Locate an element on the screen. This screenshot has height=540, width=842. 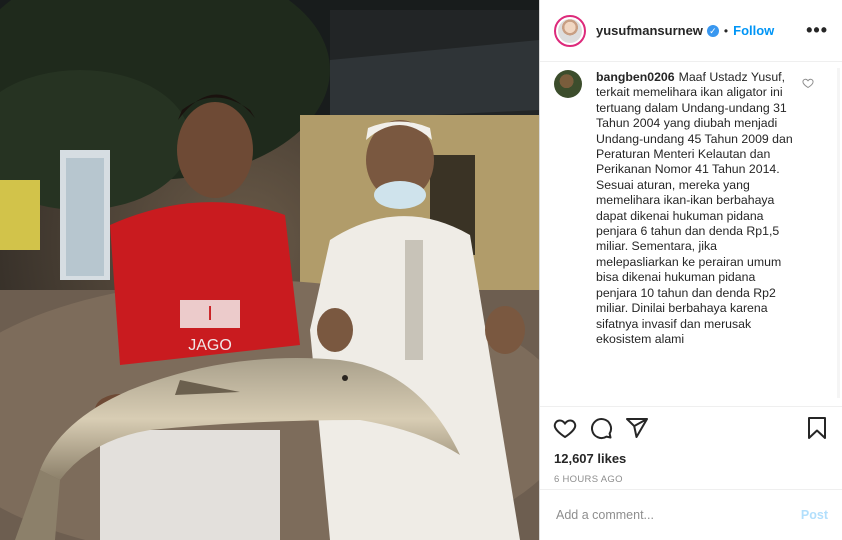
likes-count: 12,607 likes is located at coordinates (691, 459).